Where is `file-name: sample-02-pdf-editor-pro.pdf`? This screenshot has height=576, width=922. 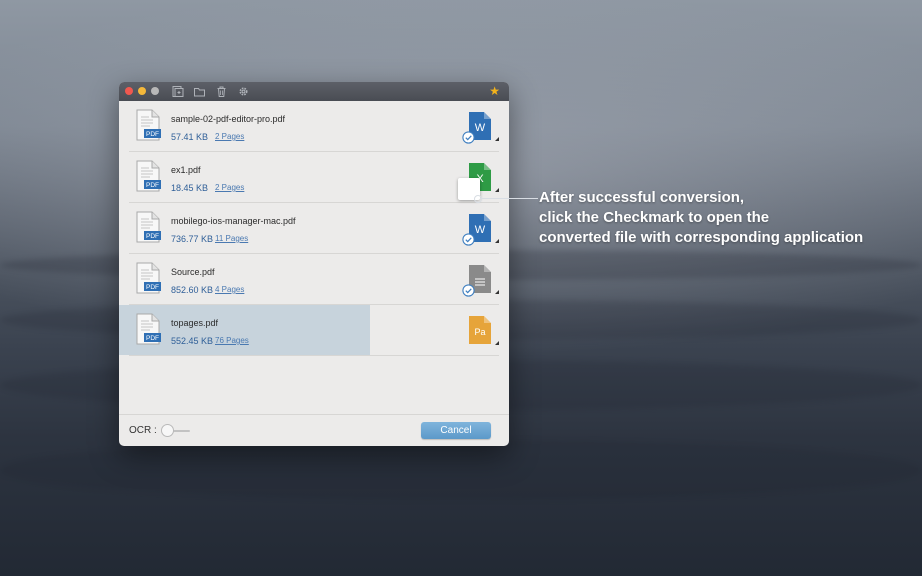
file-name: sample-02-pdf-editor-pro.pdf is located at coordinates (228, 119).